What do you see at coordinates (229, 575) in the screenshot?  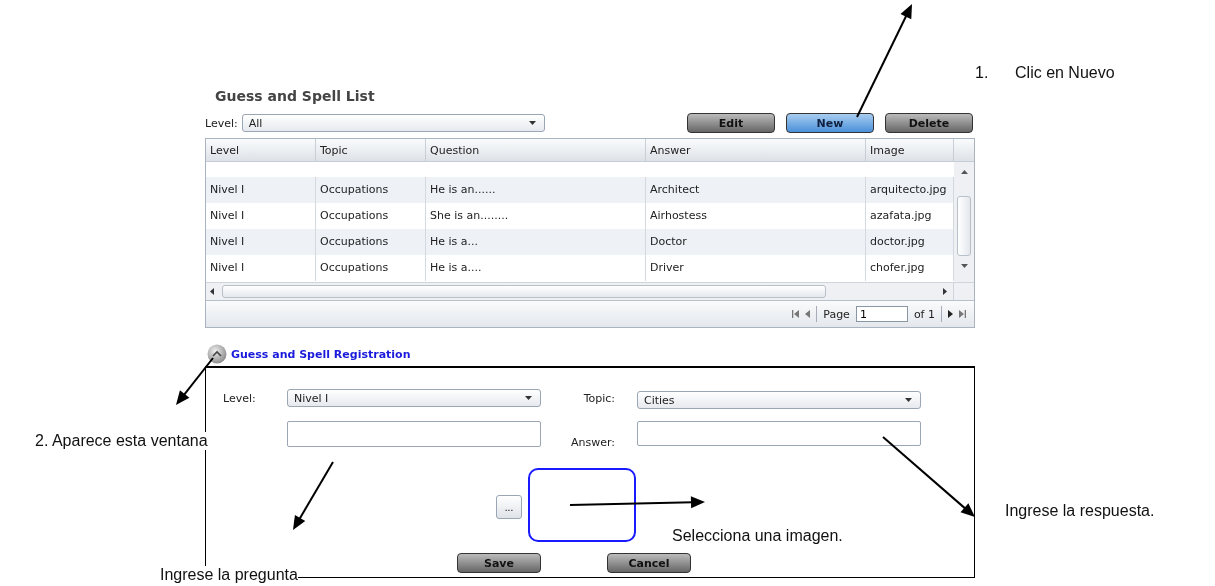 I see `annotation-text: Ingrese la pregunta` at bounding box center [229, 575].